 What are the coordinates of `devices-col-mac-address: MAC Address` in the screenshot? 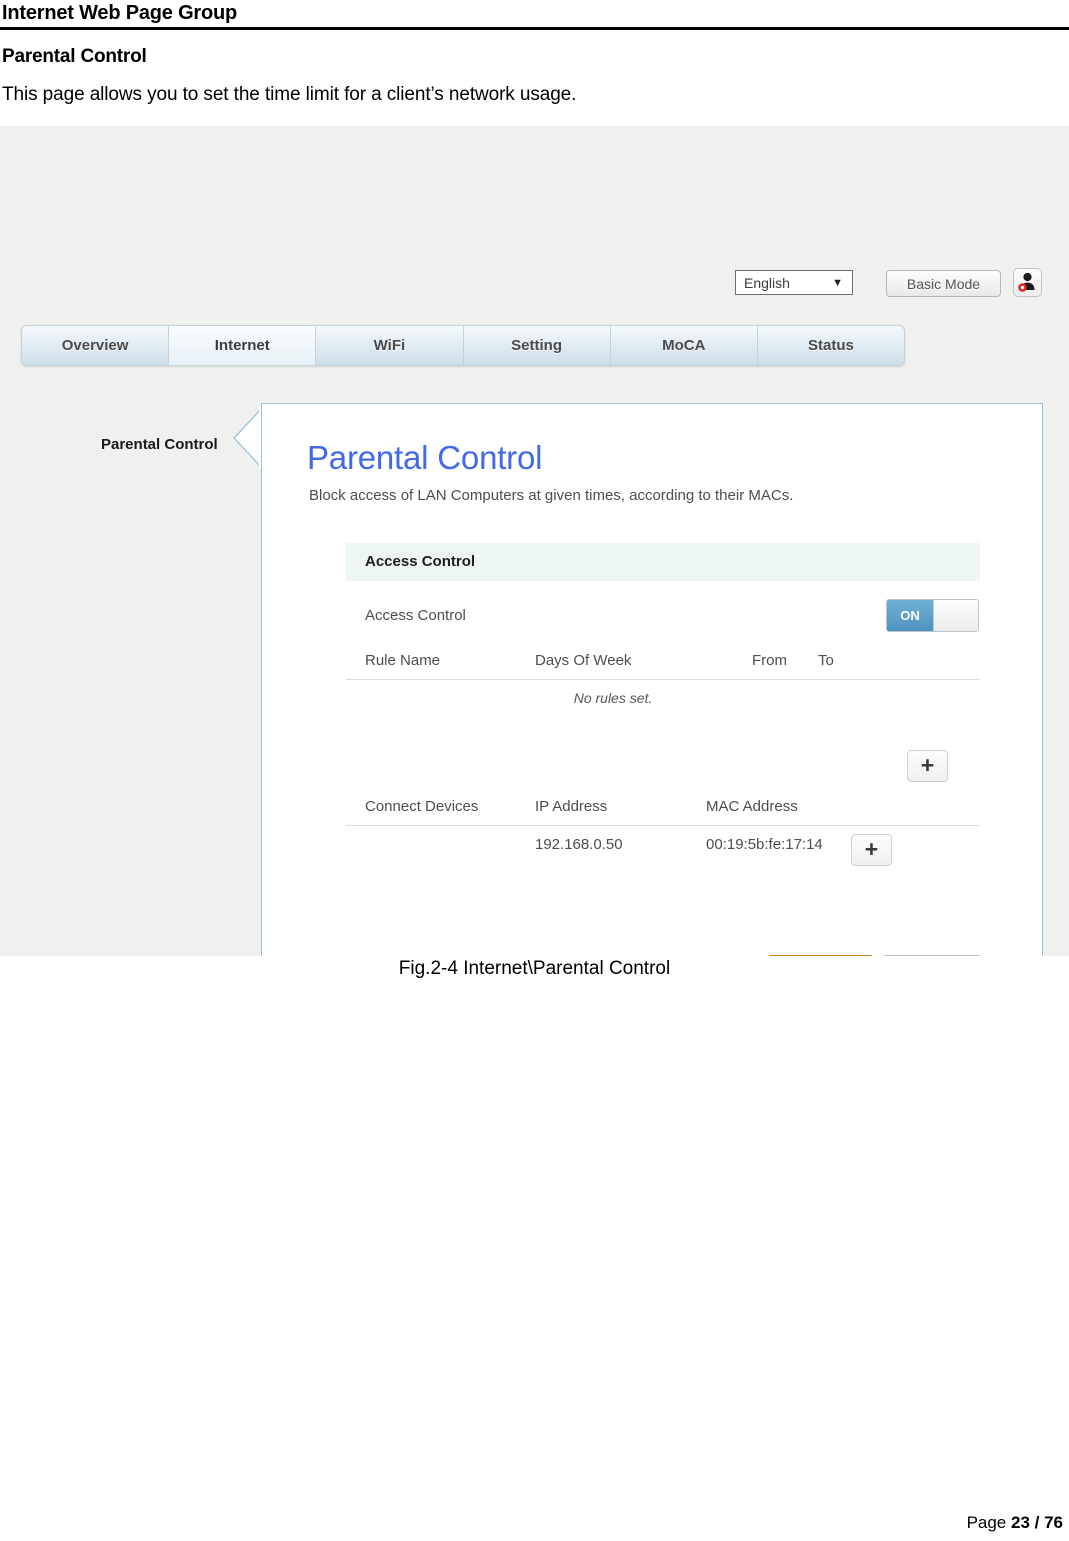 It's located at (752, 806).